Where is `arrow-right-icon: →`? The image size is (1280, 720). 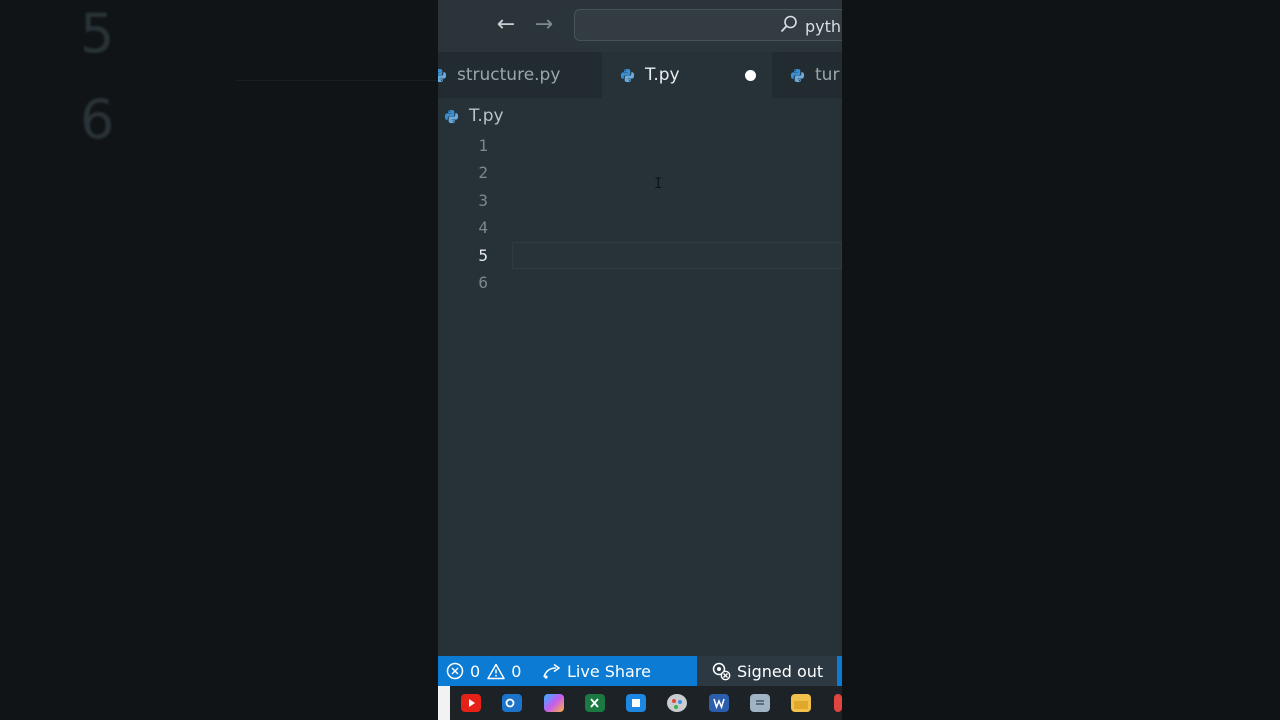
arrow-right-icon: → is located at coordinates (544, 24).